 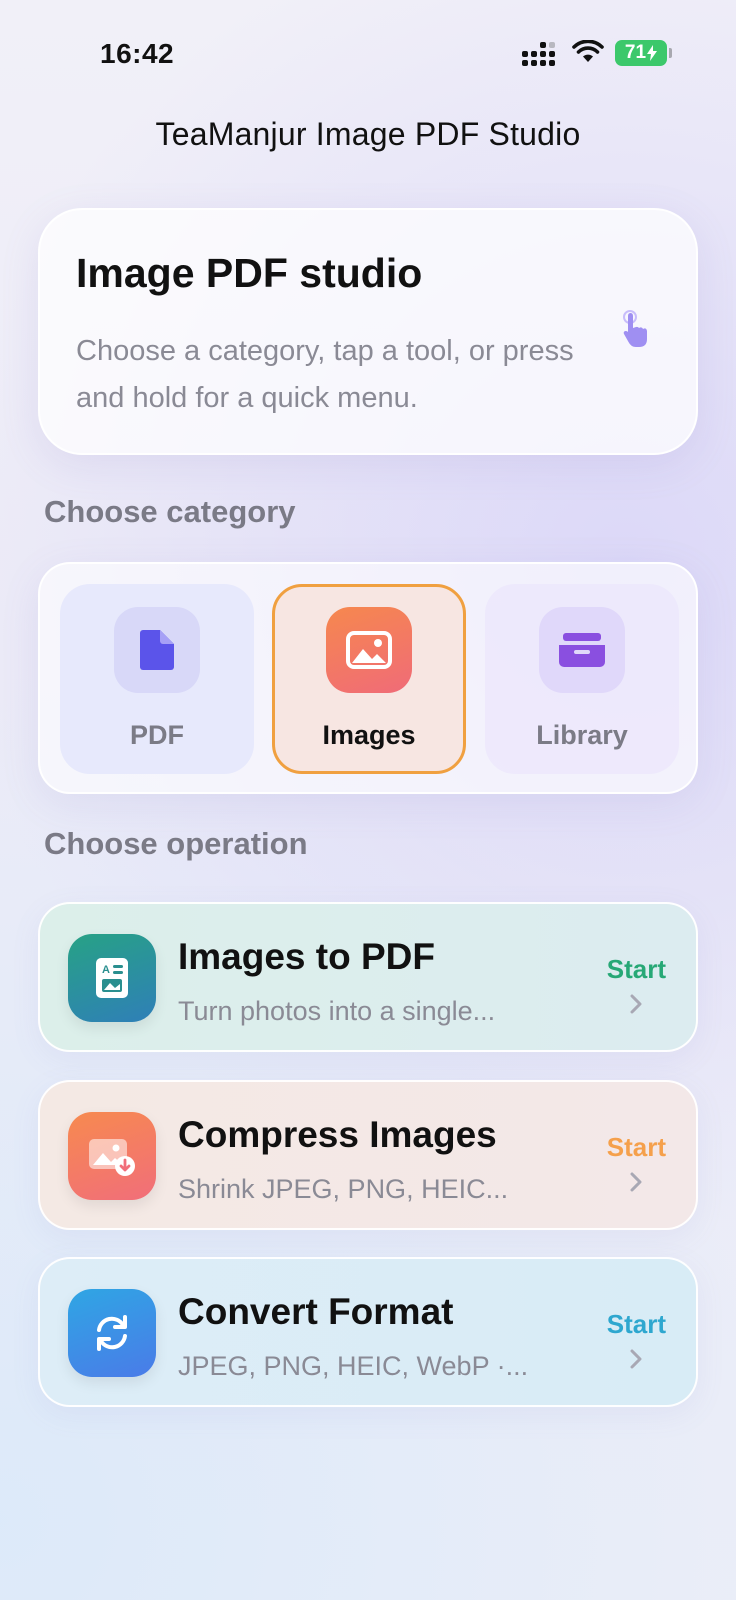 I want to click on category-pdf: PDF, so click(x=157, y=679).